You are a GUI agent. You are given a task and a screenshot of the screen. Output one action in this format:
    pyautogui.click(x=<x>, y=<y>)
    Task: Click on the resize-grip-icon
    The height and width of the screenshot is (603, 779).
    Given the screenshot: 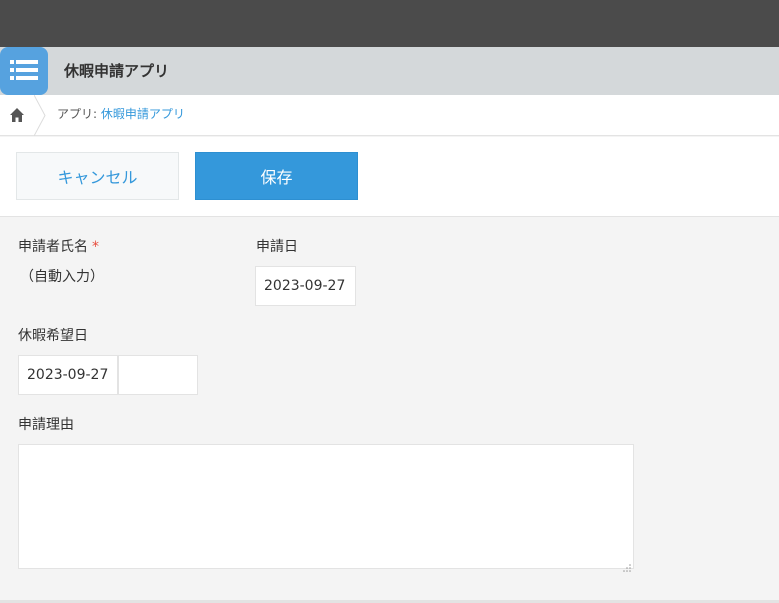 What is the action you would take?
    pyautogui.click(x=626, y=564)
    